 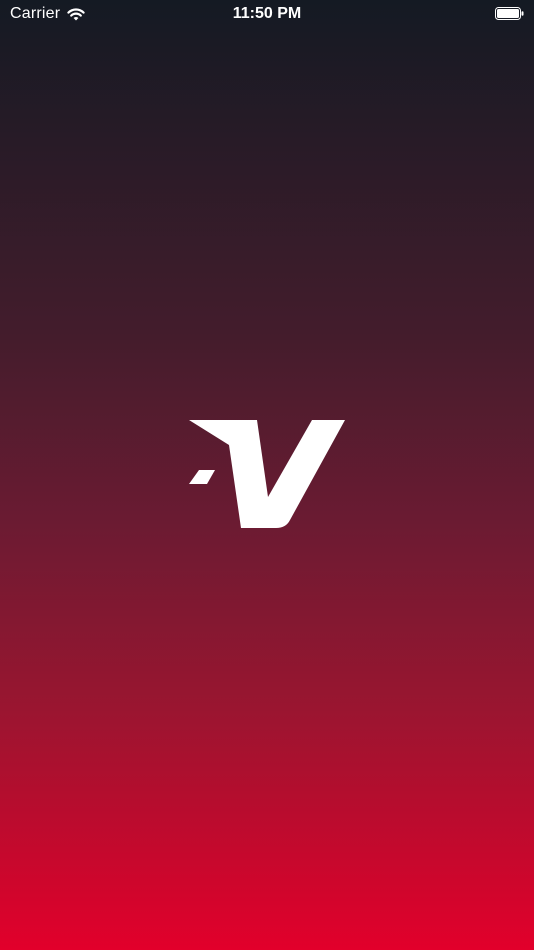 What do you see at coordinates (202, 477) in the screenshot?
I see `logo-dash` at bounding box center [202, 477].